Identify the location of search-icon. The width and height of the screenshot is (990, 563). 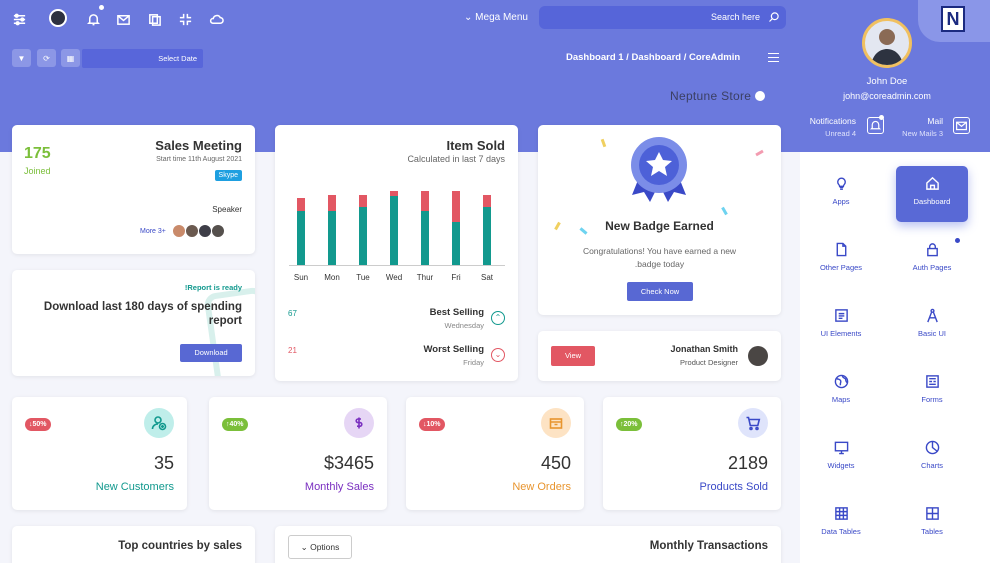
(774, 17).